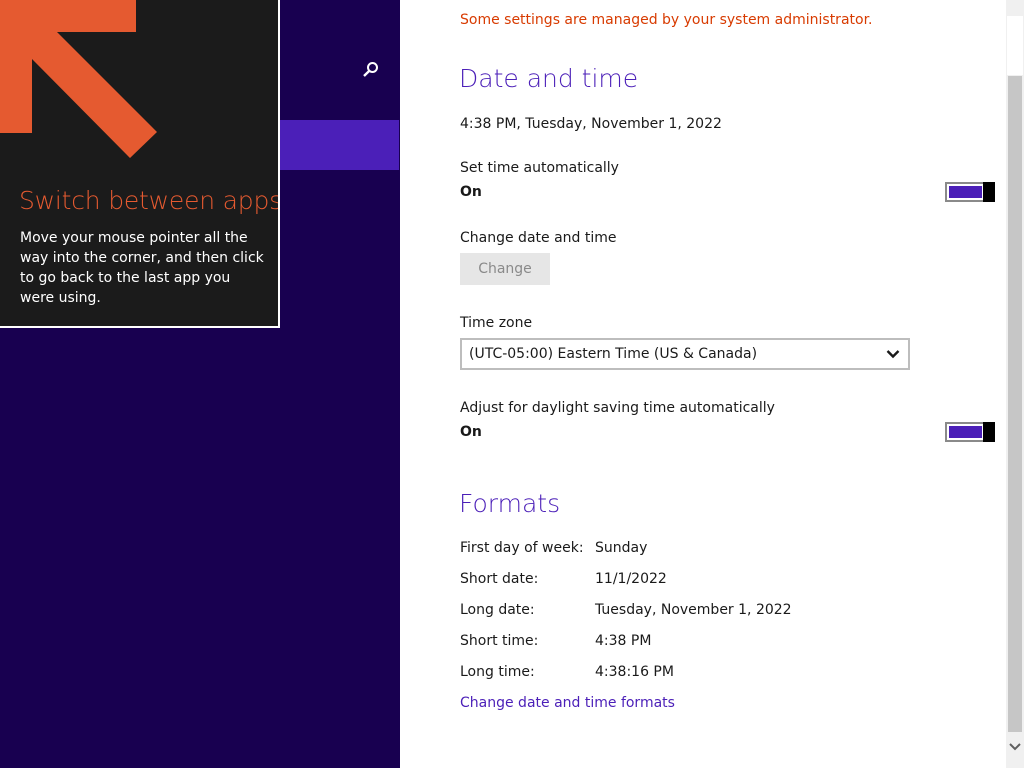 The height and width of the screenshot is (768, 1024). Describe the element at coordinates (1015, 404) in the screenshot. I see `scrollbar-track` at that location.